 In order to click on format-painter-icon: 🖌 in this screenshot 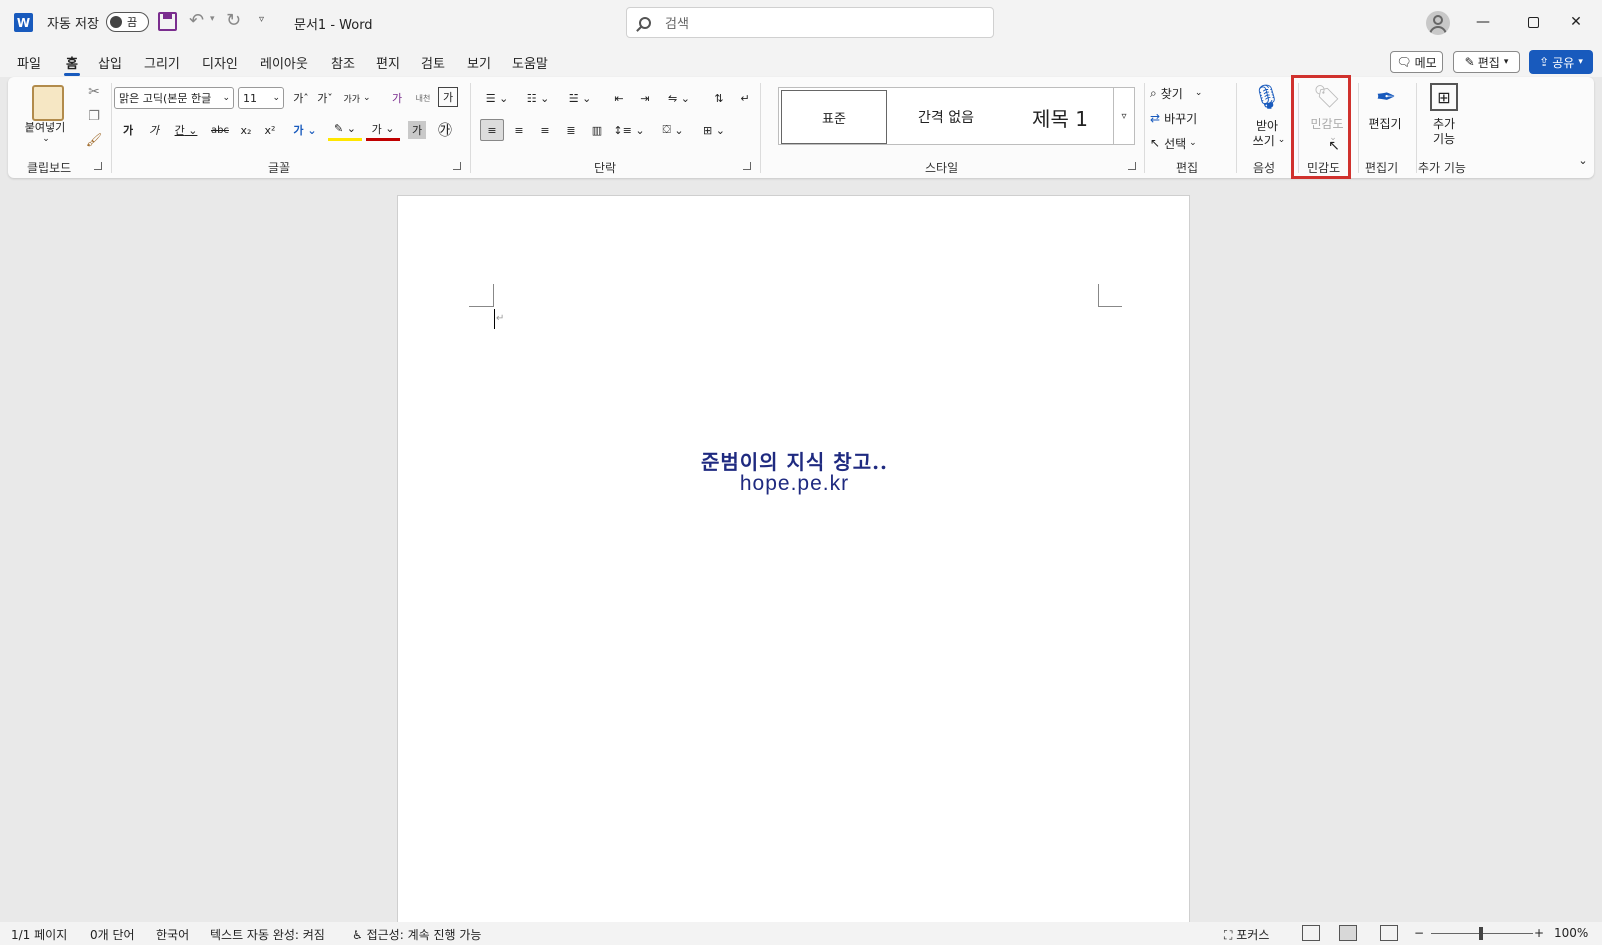, I will do `click(94, 140)`.